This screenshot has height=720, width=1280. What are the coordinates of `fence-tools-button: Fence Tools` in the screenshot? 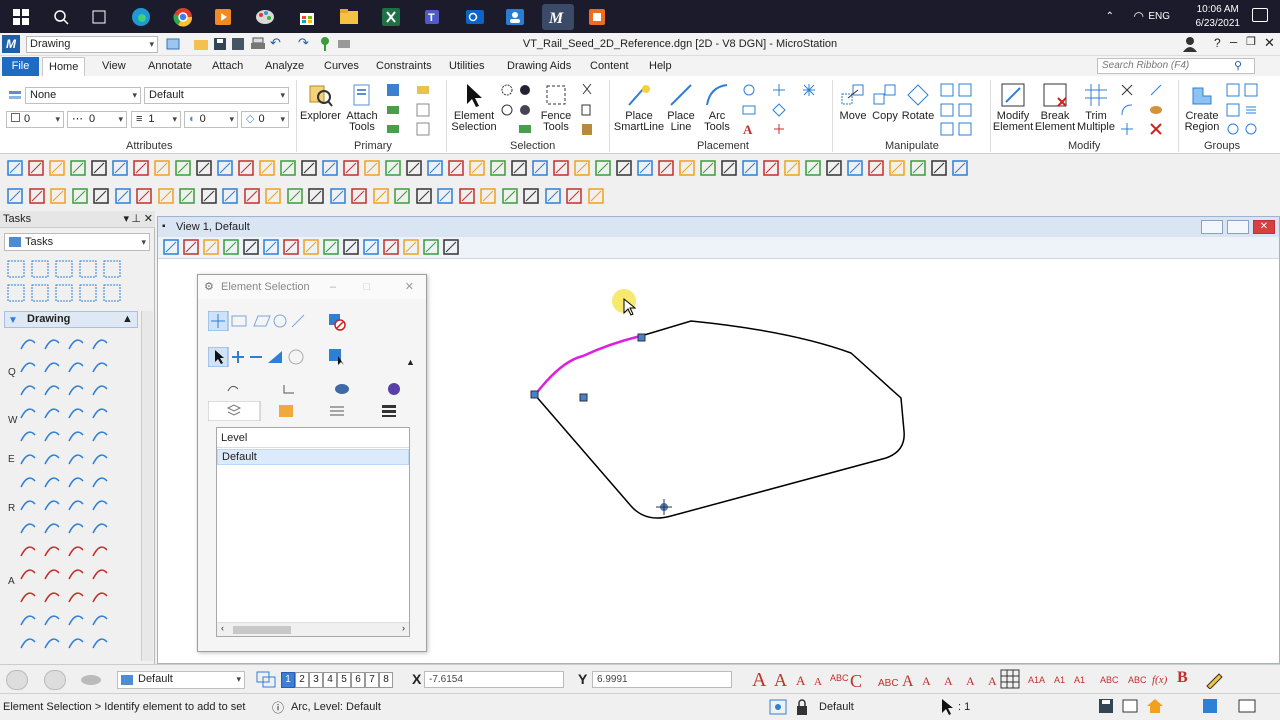 It's located at (556, 107).